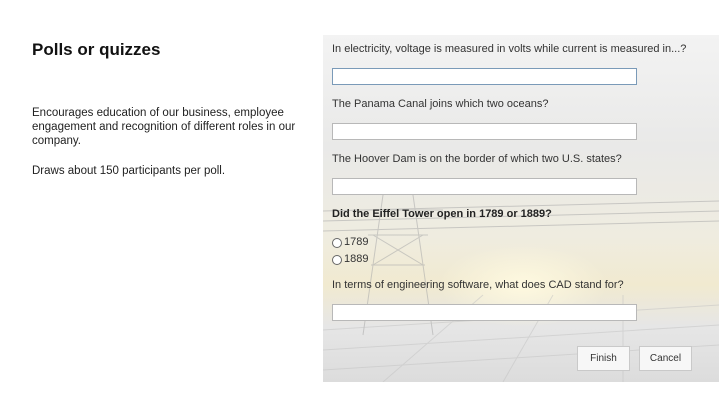 The image size is (720, 405). What do you see at coordinates (96, 49) in the screenshot?
I see `slide-title: Polls or quizzes` at bounding box center [96, 49].